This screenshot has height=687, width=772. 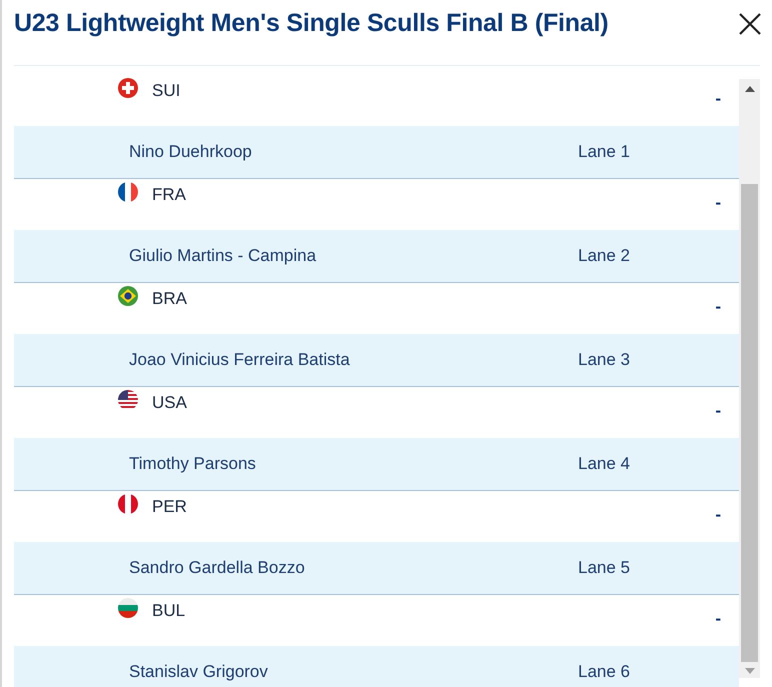 What do you see at coordinates (223, 256) in the screenshot?
I see `athlete-name: Giulio Martins - Campina` at bounding box center [223, 256].